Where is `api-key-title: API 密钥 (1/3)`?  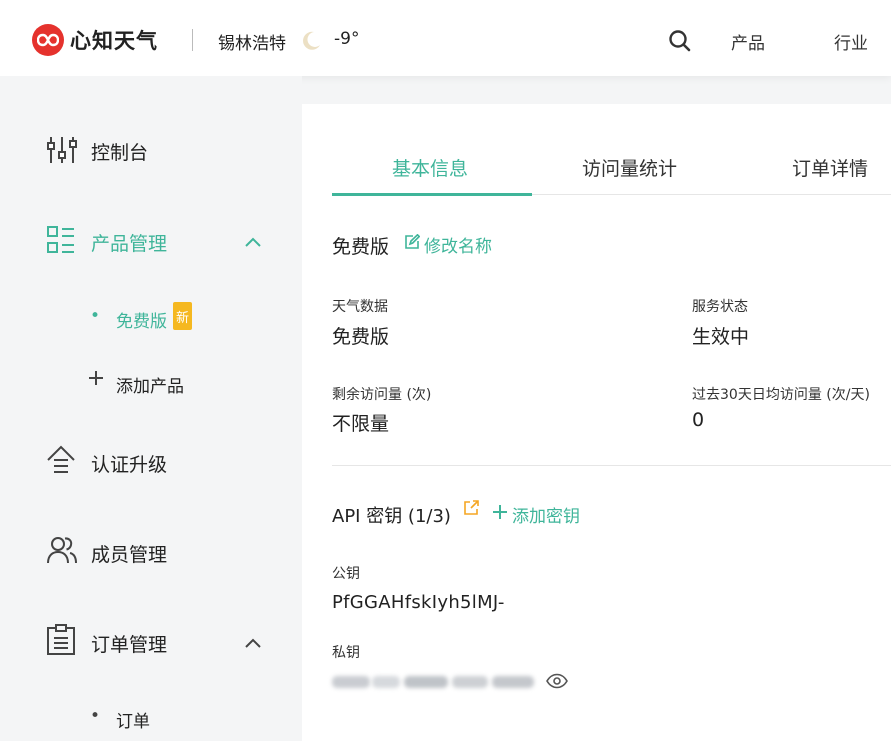
api-key-title: API 密钥 (1/3) is located at coordinates (391, 516).